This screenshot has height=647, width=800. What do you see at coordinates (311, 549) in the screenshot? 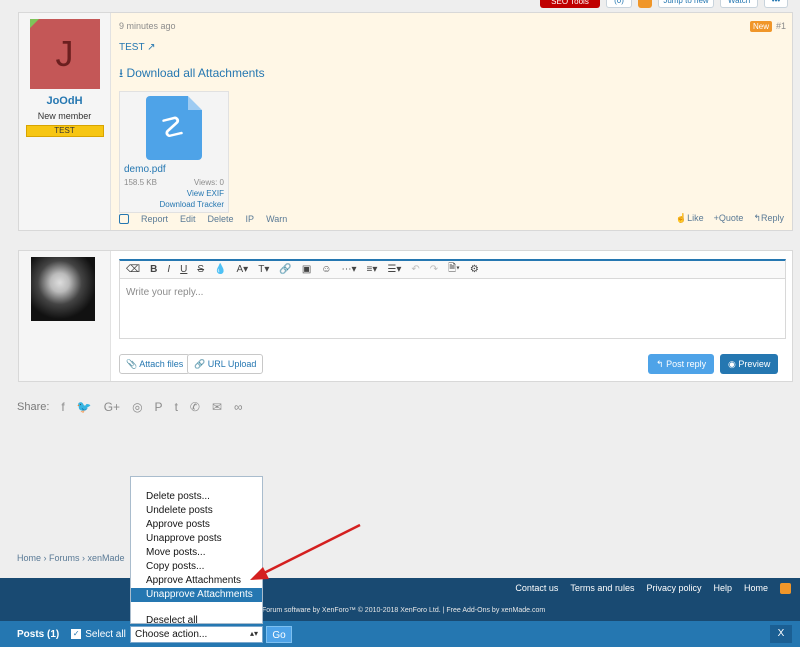
I see `arrow-line` at bounding box center [311, 549].